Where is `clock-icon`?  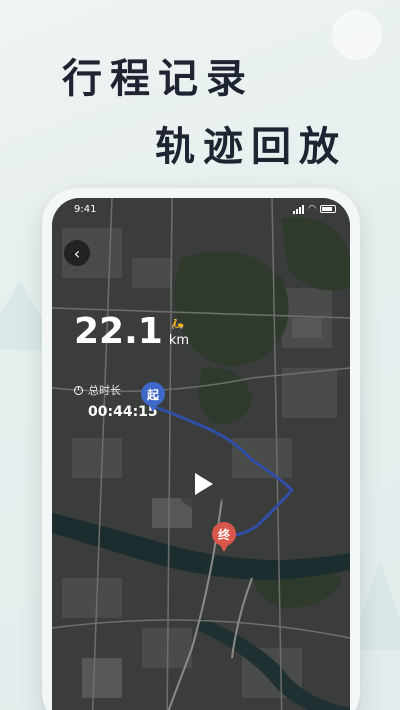
clock-icon is located at coordinates (78, 390).